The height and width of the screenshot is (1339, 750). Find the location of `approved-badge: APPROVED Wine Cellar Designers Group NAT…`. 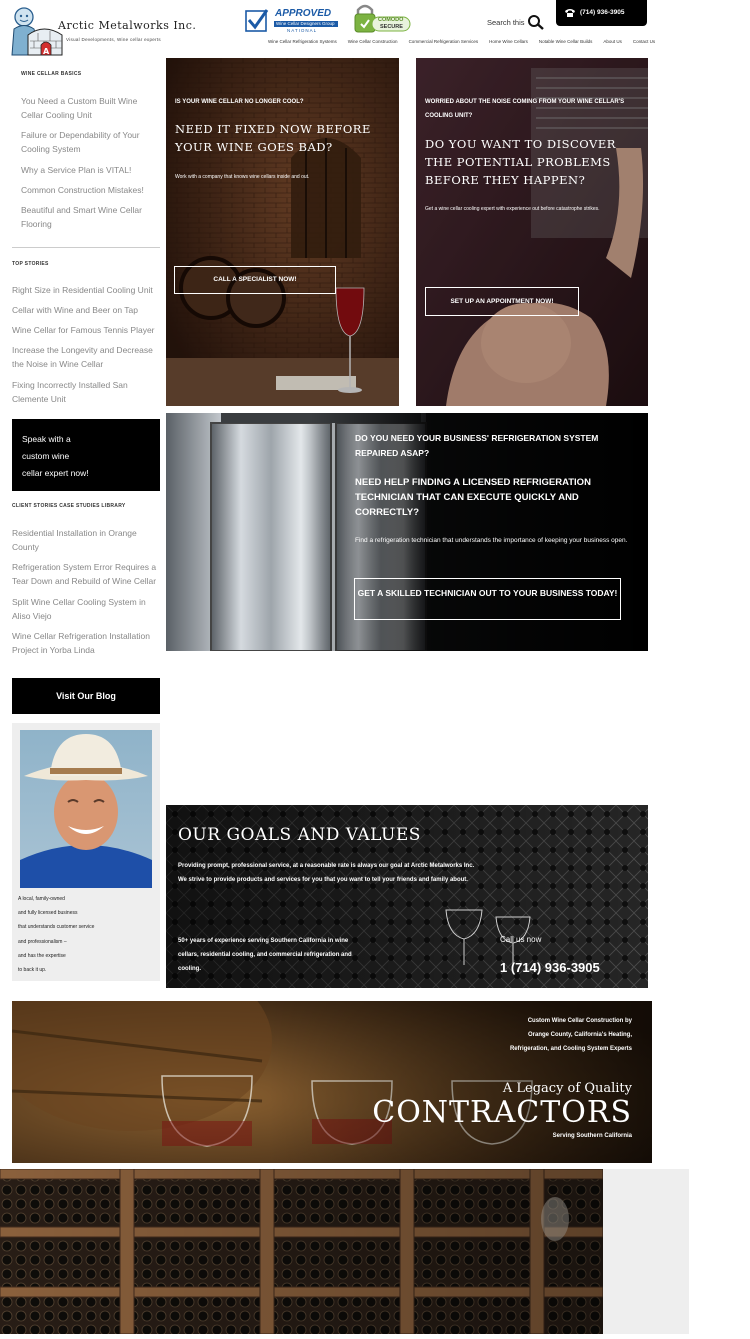

approved-badge: APPROVED Wine Cellar Designers Group NAT… is located at coordinates (292, 21).